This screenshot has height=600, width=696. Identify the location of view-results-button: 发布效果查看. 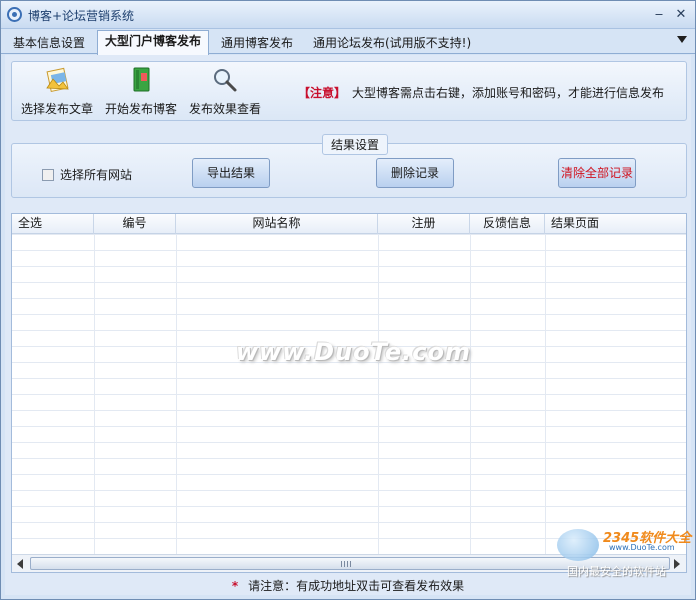
(225, 92).